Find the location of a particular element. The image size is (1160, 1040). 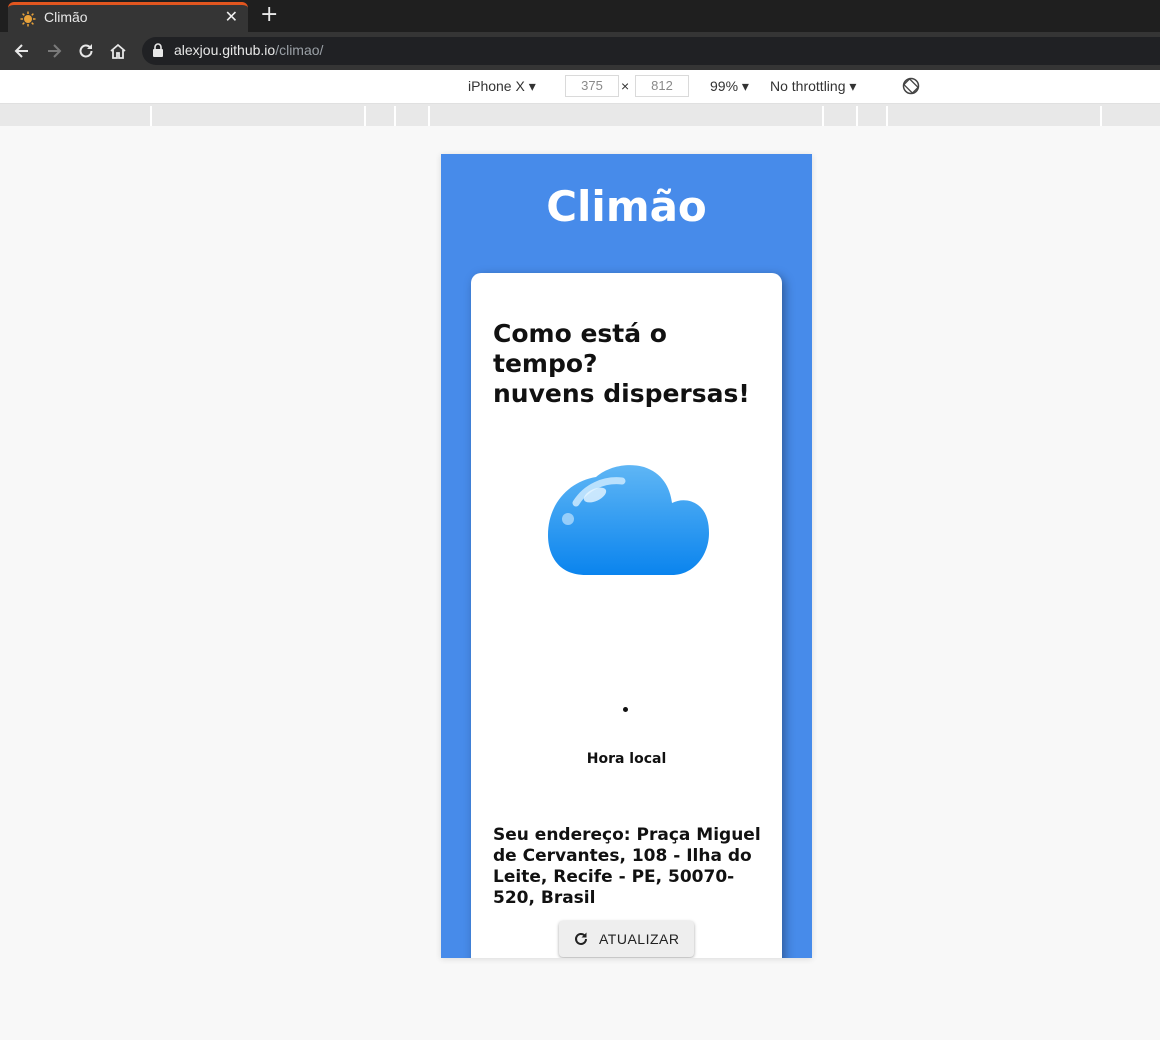

home-icon is located at coordinates (118, 51).